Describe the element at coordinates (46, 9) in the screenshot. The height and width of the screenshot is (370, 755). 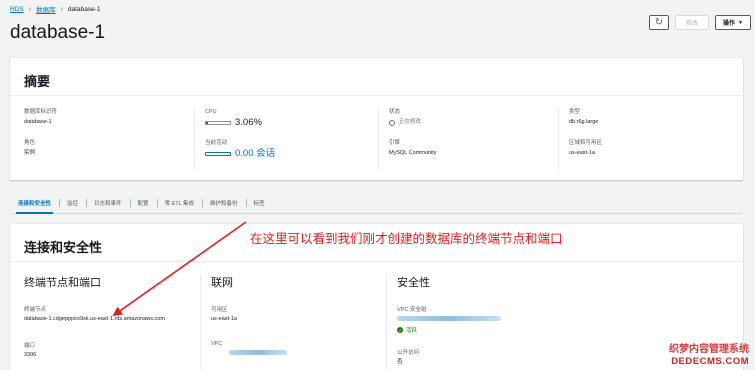
I see `breadcrumb-databases-link: 数据库` at that location.